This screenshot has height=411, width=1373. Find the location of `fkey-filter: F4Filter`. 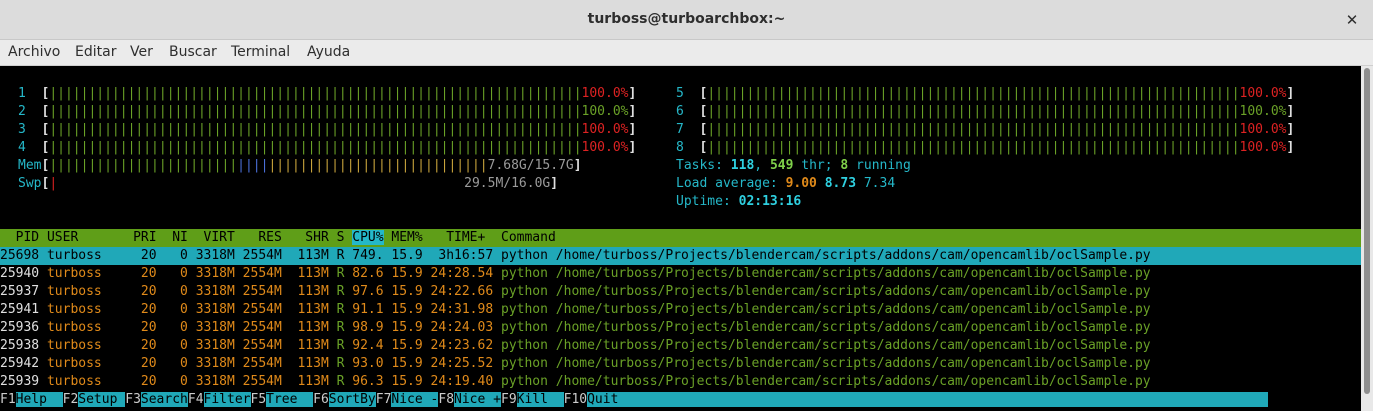

fkey-filter: F4Filter is located at coordinates (219, 399).